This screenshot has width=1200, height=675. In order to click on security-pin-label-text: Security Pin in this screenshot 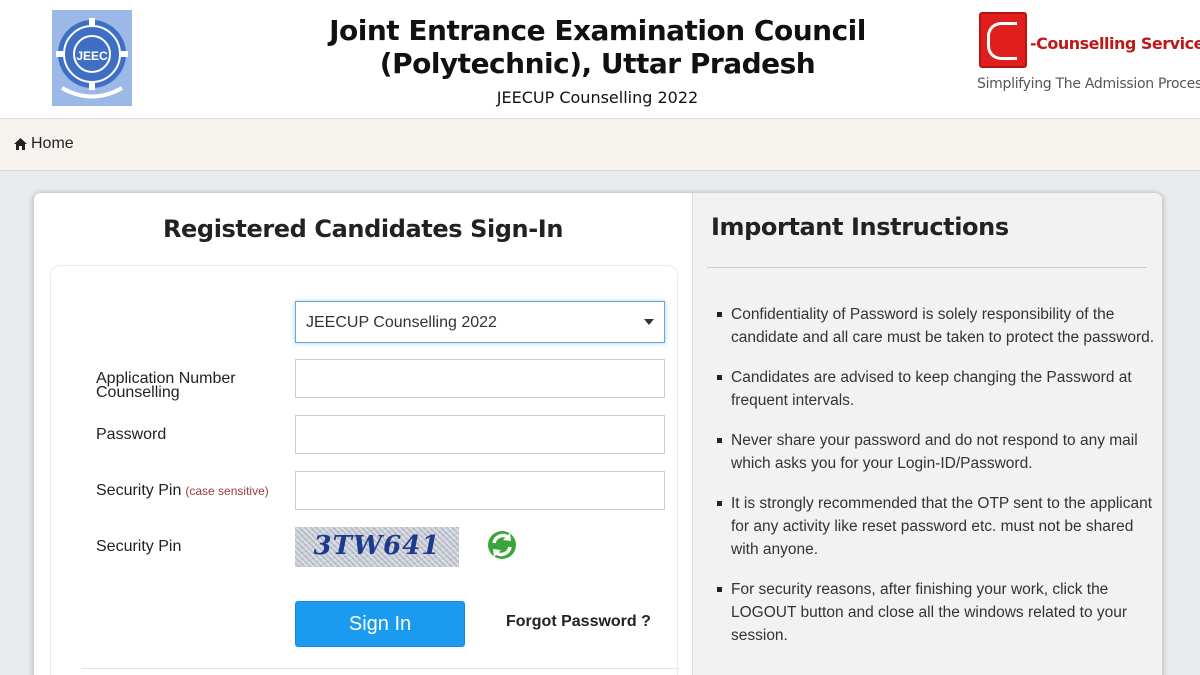, I will do `click(139, 490)`.